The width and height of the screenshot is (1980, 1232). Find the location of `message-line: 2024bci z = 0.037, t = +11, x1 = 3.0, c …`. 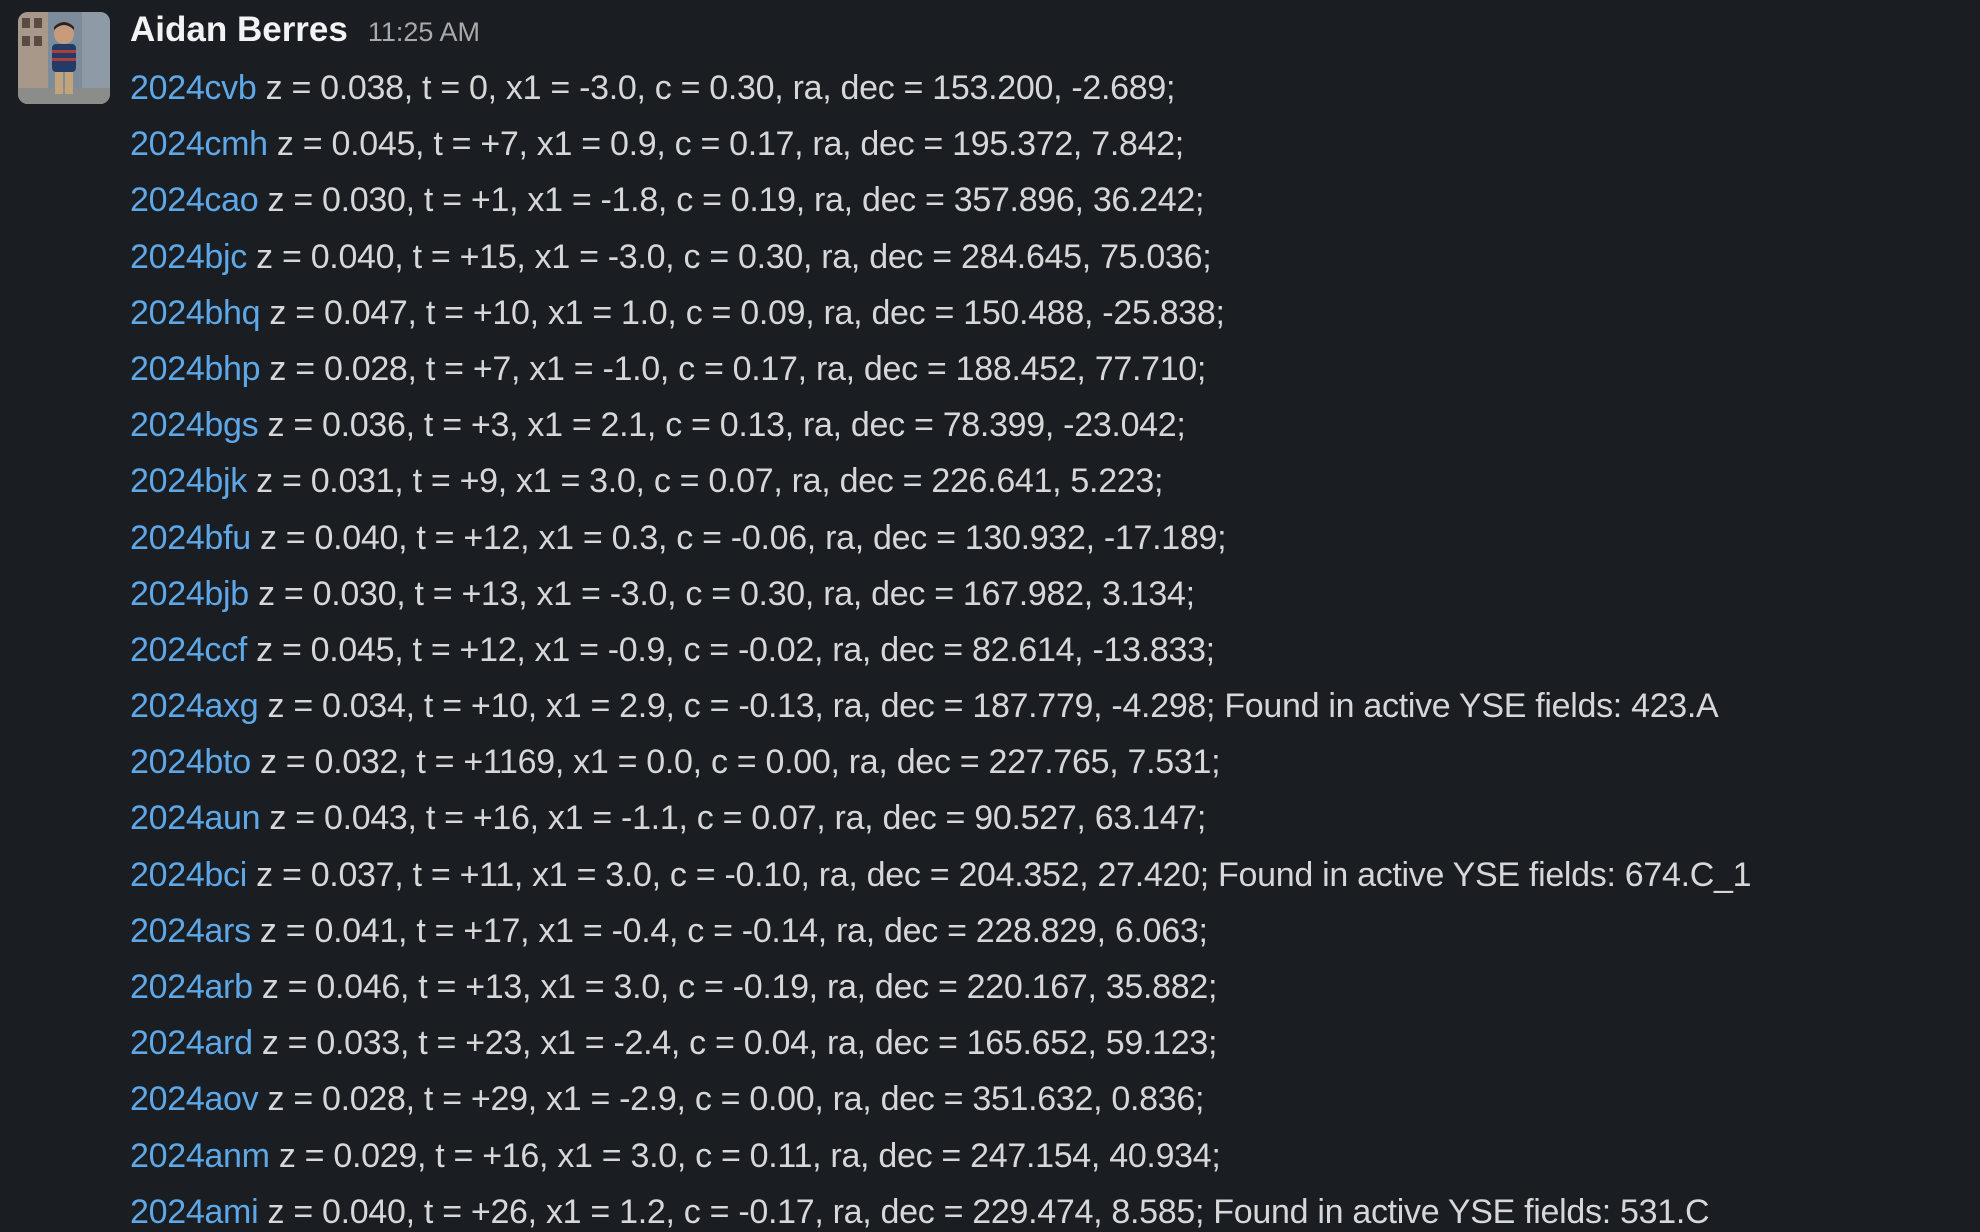

message-line: 2024bci z = 0.037, t = +11, x1 = 3.0, c … is located at coordinates (1055, 879).